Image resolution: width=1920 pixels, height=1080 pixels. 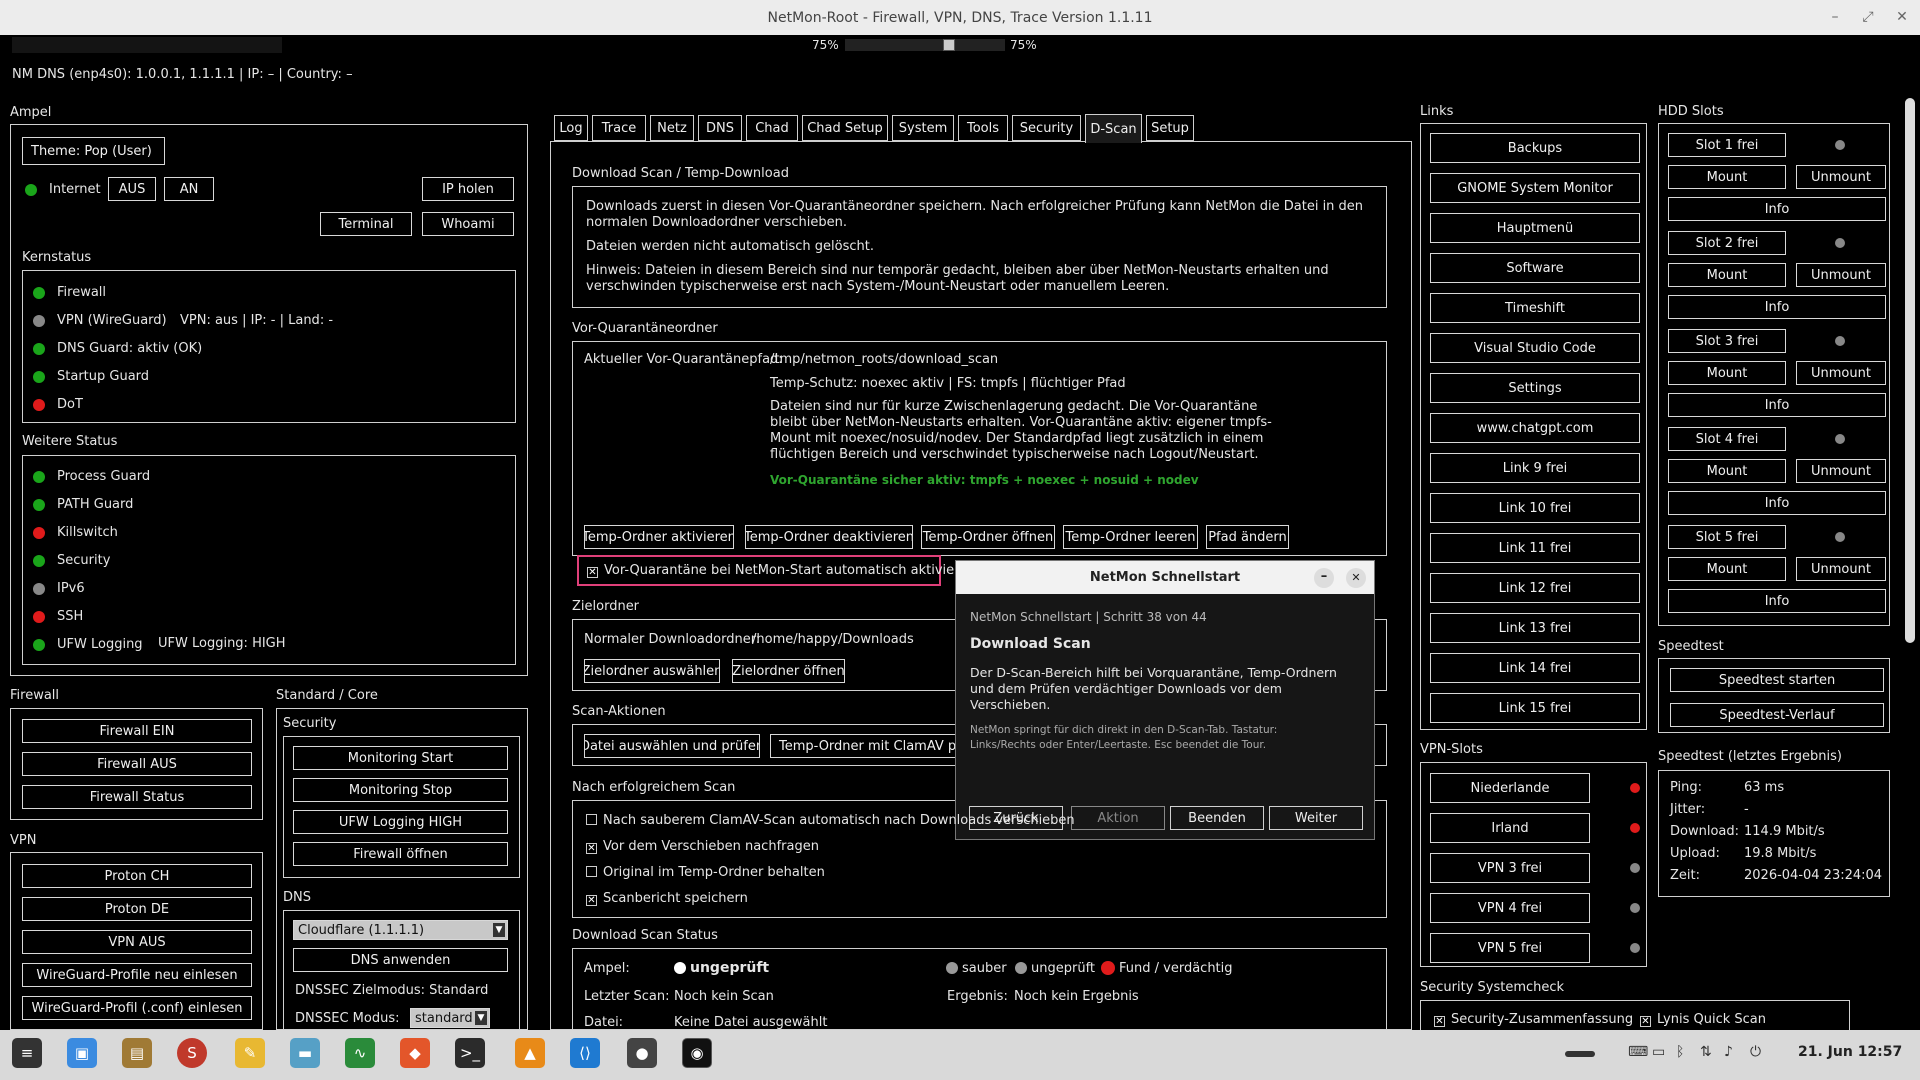 What do you see at coordinates (1910, 370) in the screenshot?
I see `window-scrollbar` at bounding box center [1910, 370].